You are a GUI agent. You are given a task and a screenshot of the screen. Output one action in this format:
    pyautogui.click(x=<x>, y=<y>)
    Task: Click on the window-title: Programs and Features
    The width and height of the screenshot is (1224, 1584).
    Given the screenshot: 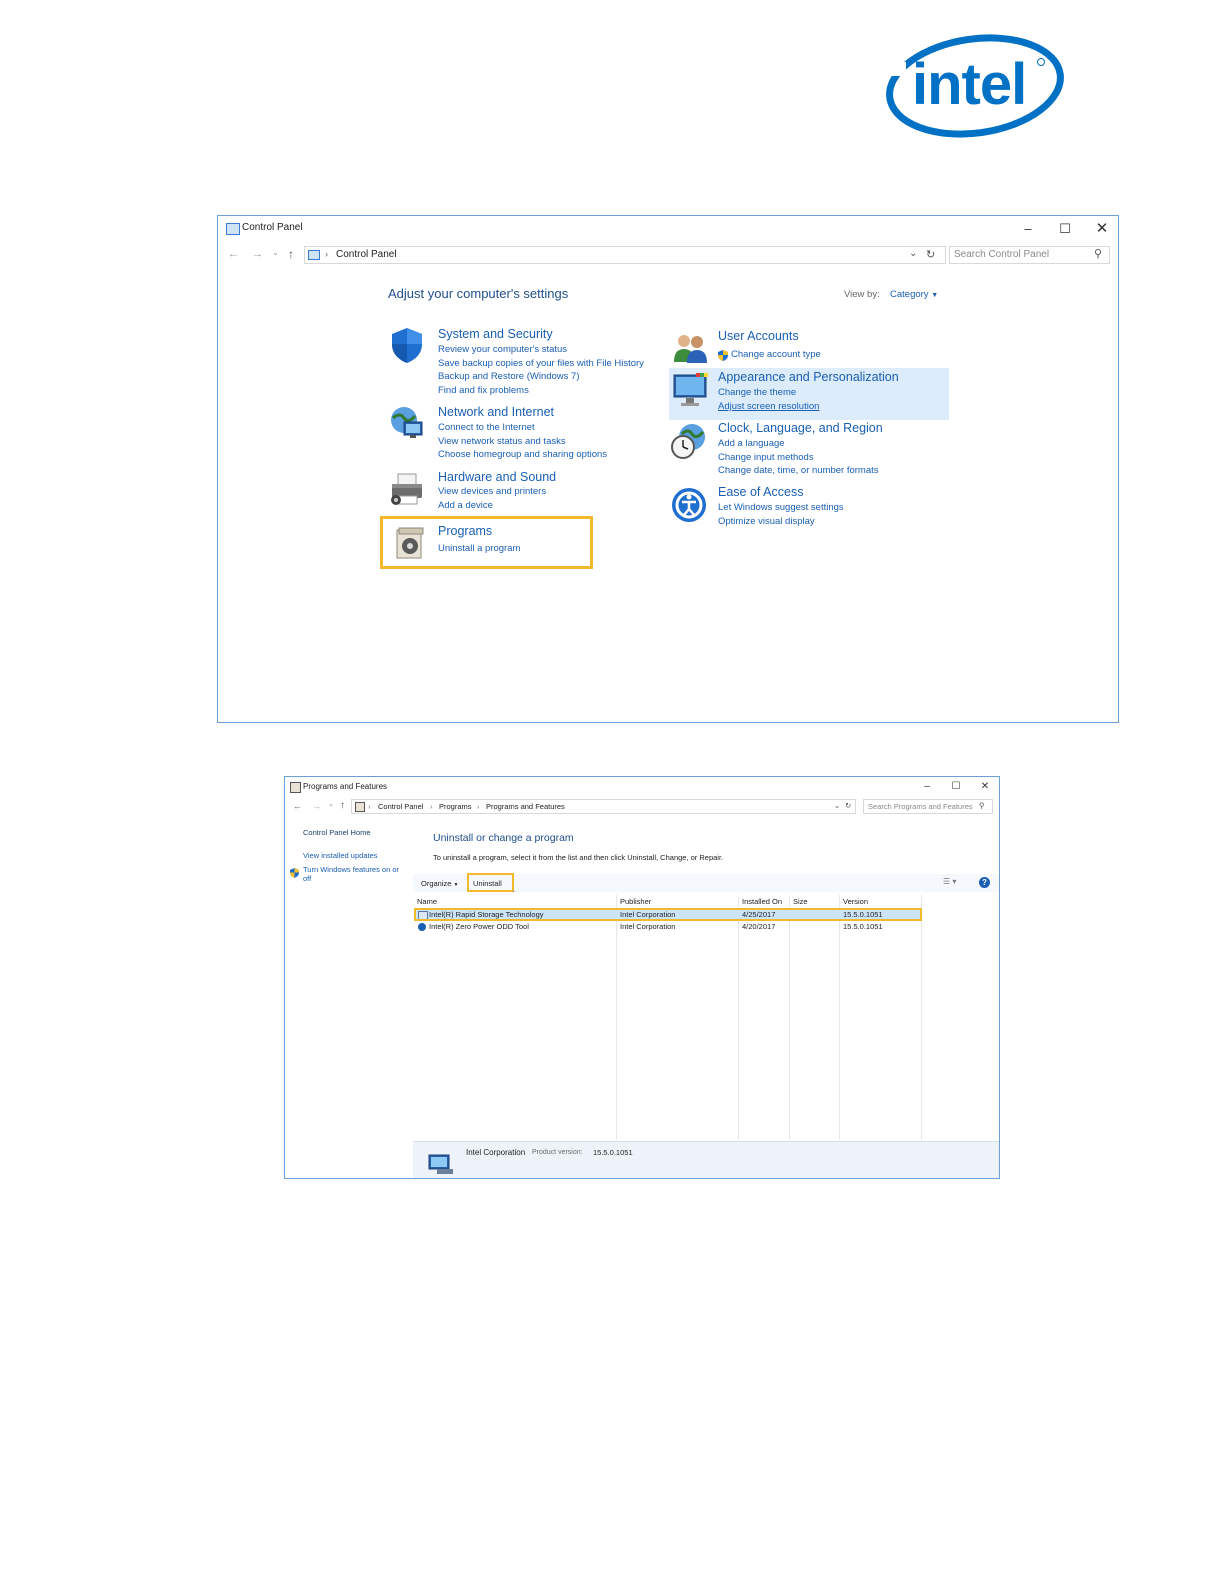 What is the action you would take?
    pyautogui.click(x=345, y=786)
    